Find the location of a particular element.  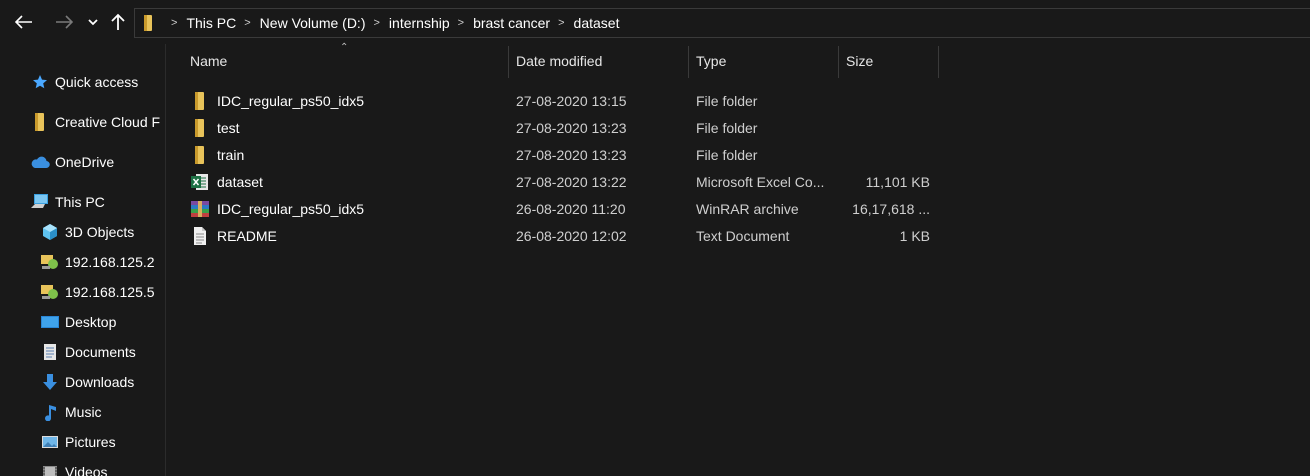

sidebar-item-downloads: Downloads is located at coordinates (87, 382).